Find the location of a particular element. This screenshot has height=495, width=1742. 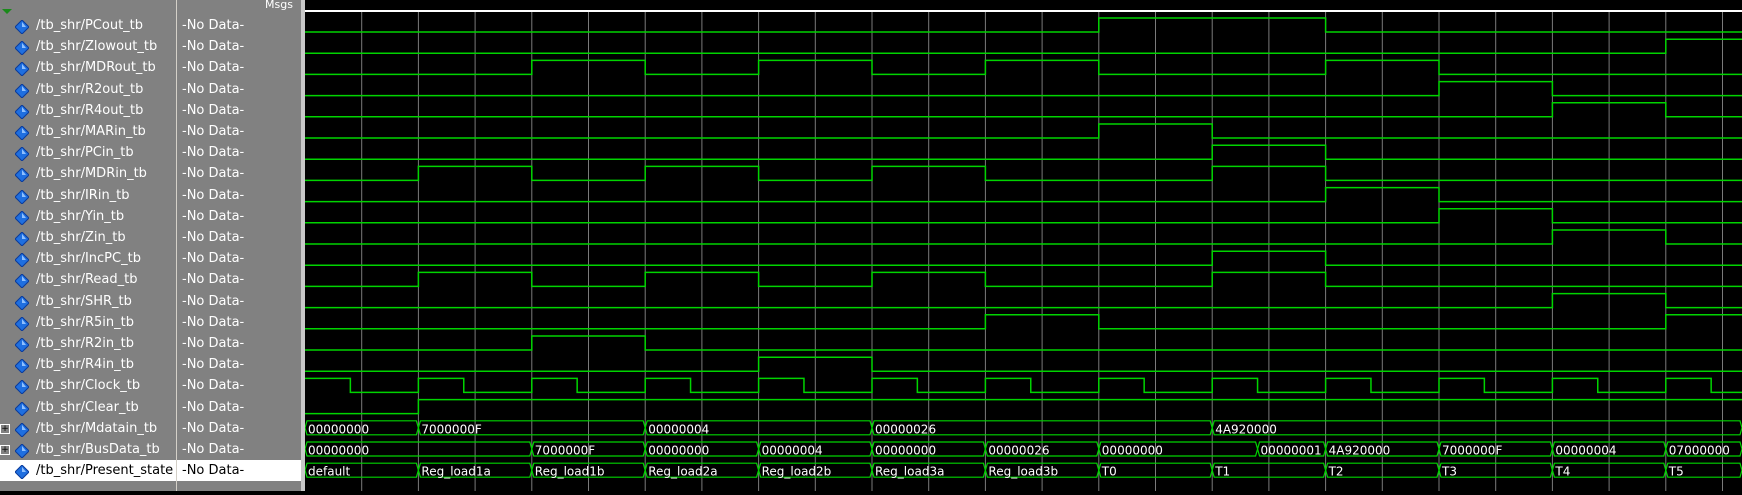

signal-name: /tb_shr/MDRin_tb is located at coordinates (91, 174).